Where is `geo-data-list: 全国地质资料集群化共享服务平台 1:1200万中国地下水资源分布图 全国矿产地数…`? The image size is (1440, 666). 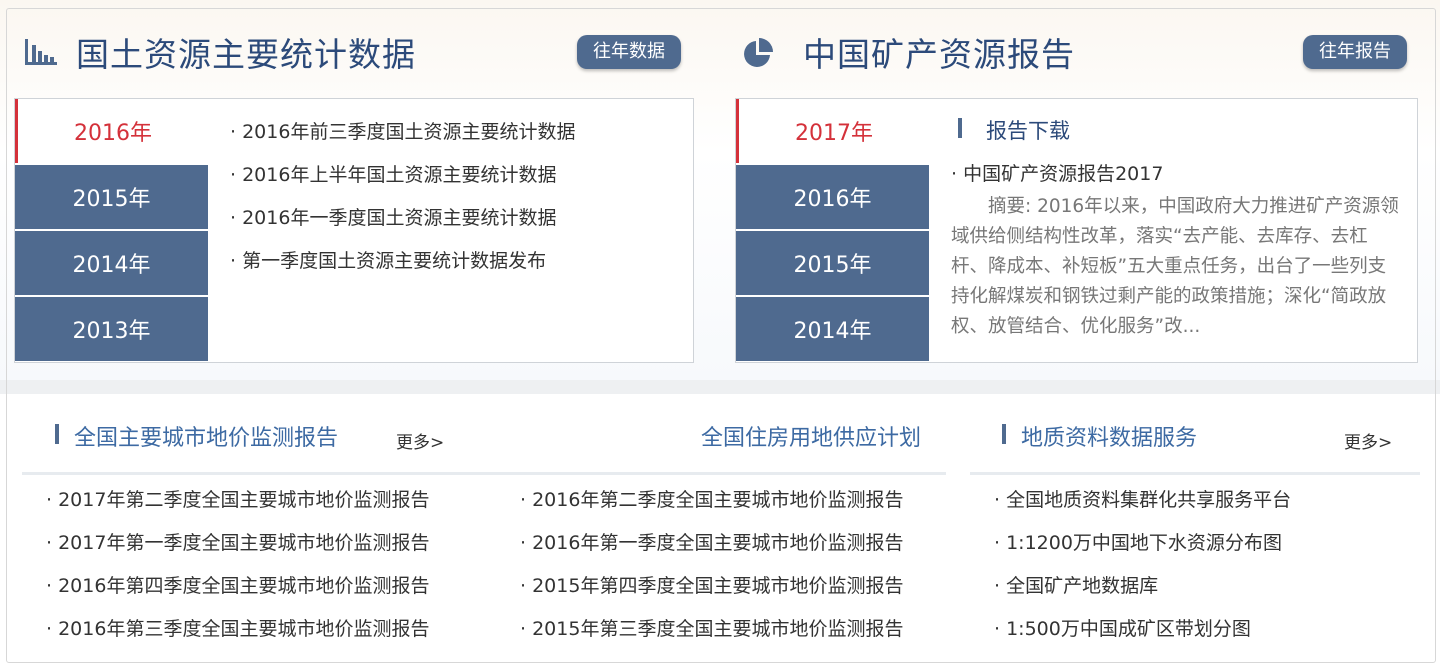 geo-data-list: 全国地质资料集群化共享服务平台 1:1200万中国地下水资源分布图 全国矿产地数… is located at coordinates (1142, 571).